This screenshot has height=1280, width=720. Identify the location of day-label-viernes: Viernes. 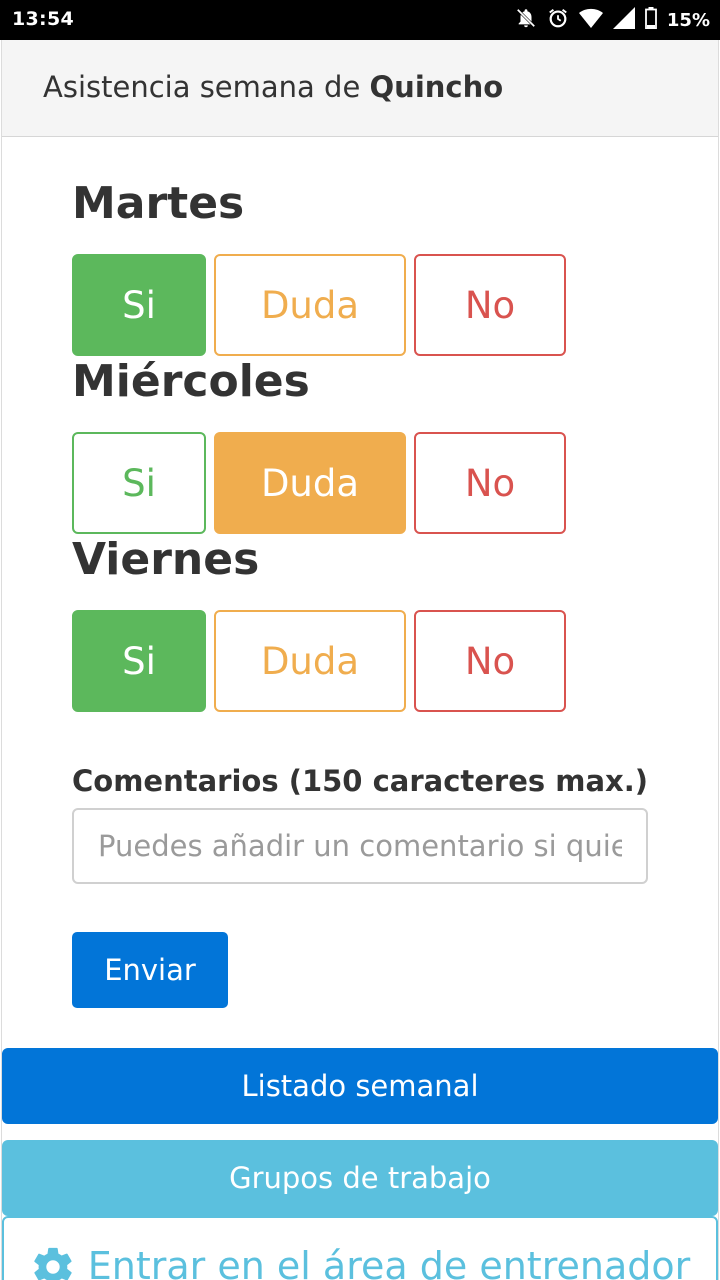
(166, 559).